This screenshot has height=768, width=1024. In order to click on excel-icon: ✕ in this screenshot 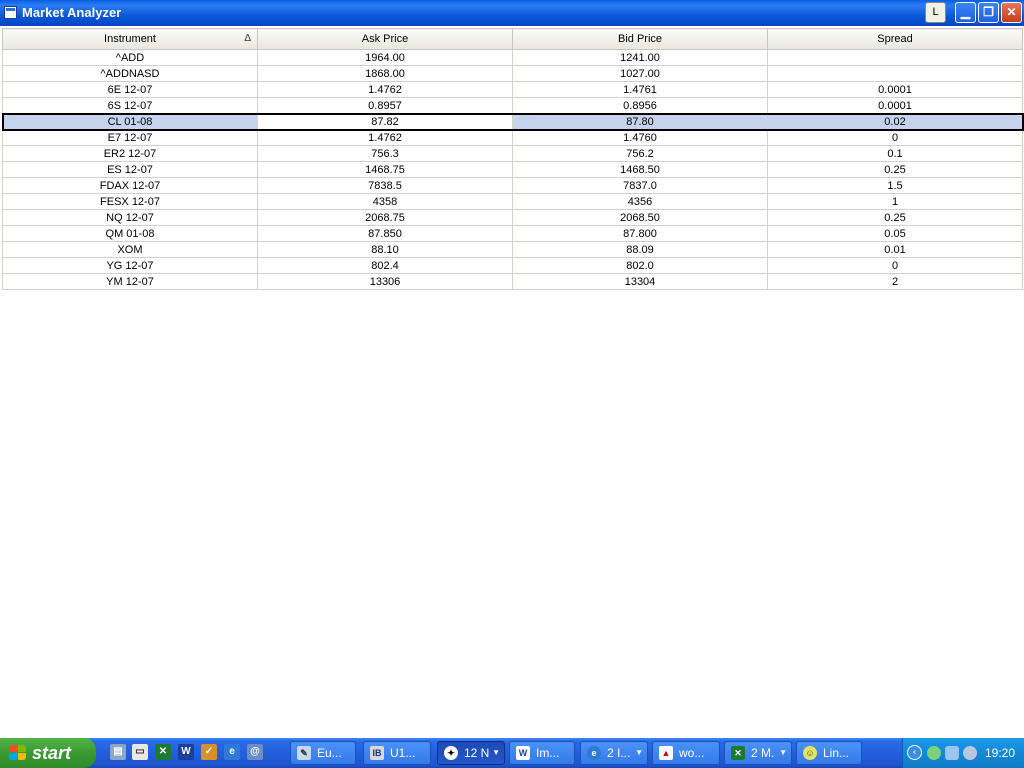, I will do `click(163, 752)`.